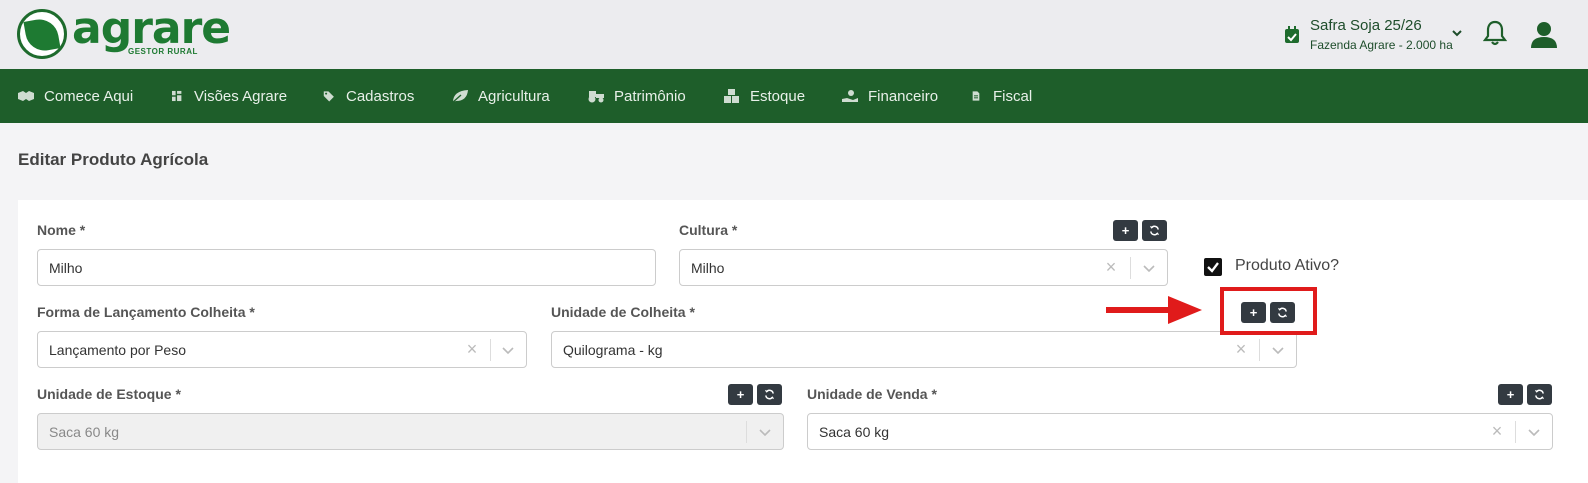 The image size is (1588, 483). I want to click on farm-name: Fazenda Agrare - 2.000 ha, so click(1381, 45).